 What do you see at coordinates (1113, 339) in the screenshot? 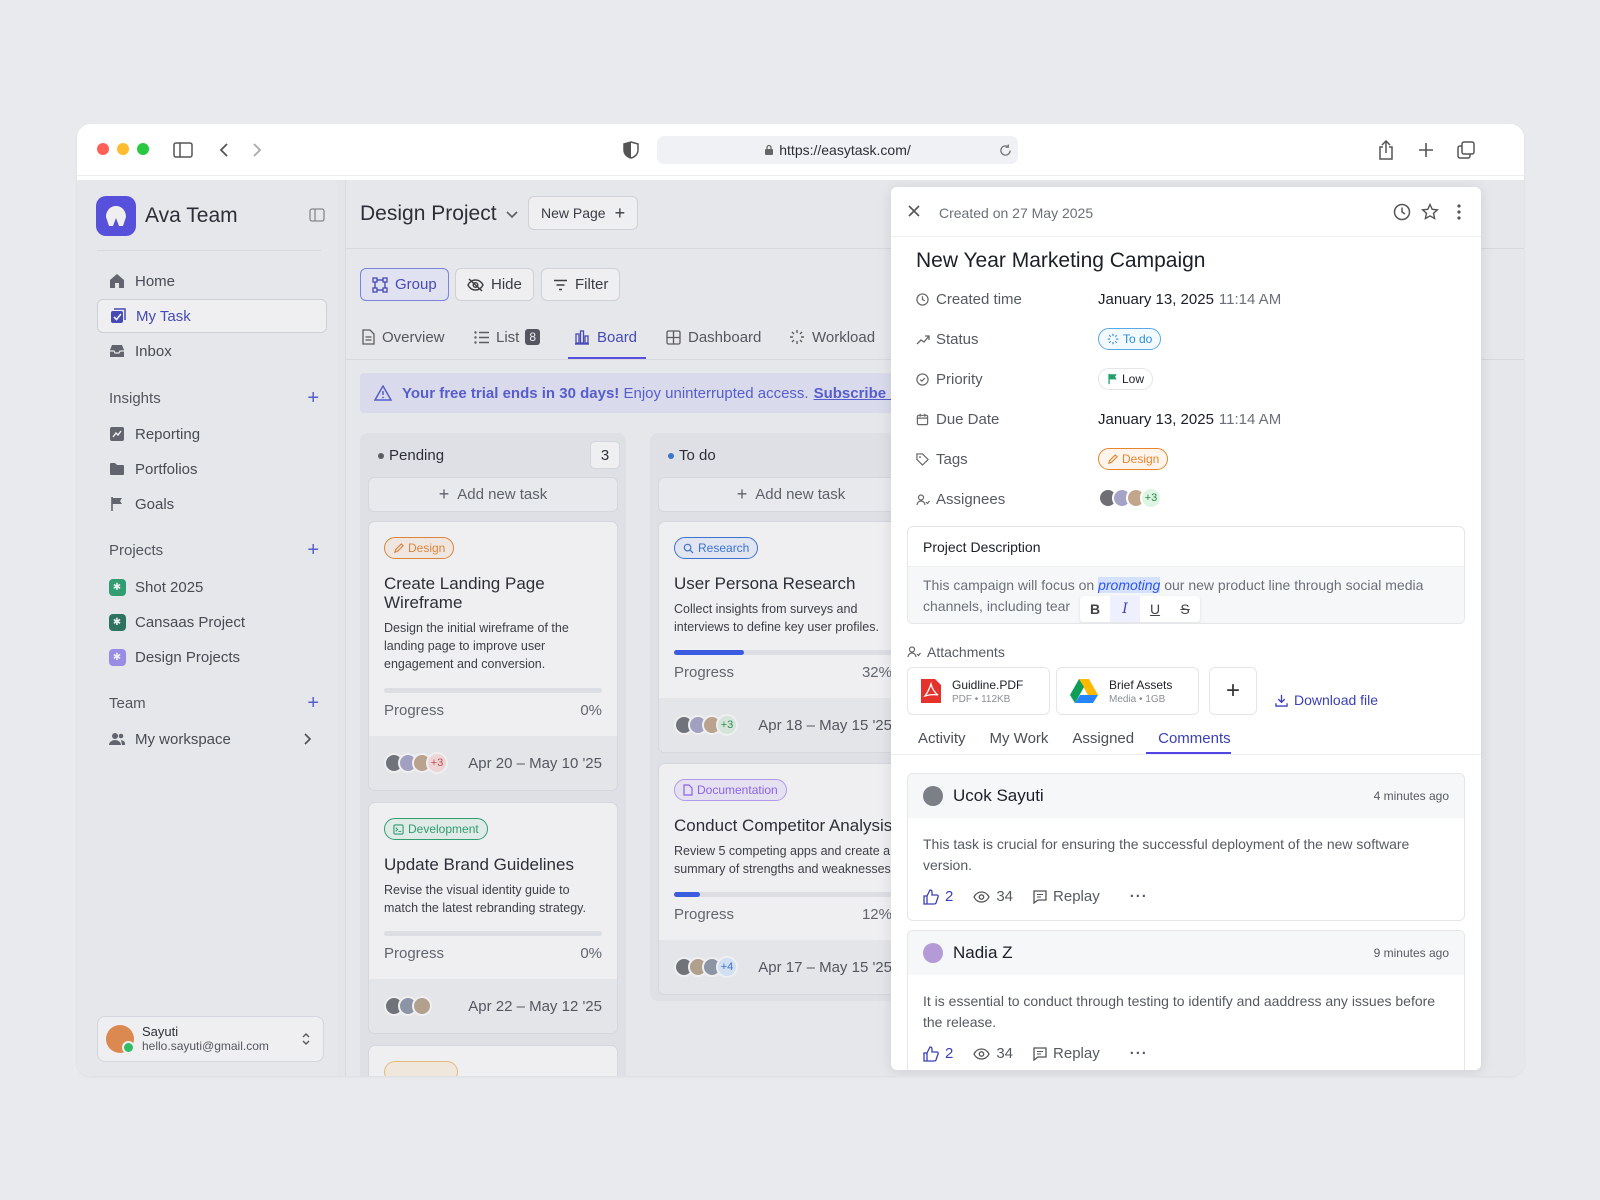
I see `loader-icon` at bounding box center [1113, 339].